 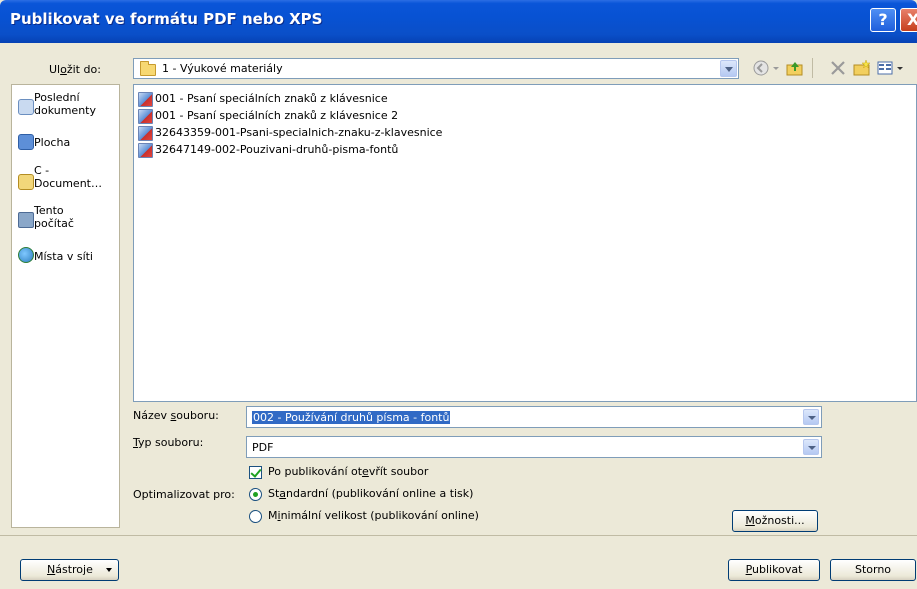 I want to click on filename-value: 002 - Používání druhů písma - fontů, so click(x=351, y=417).